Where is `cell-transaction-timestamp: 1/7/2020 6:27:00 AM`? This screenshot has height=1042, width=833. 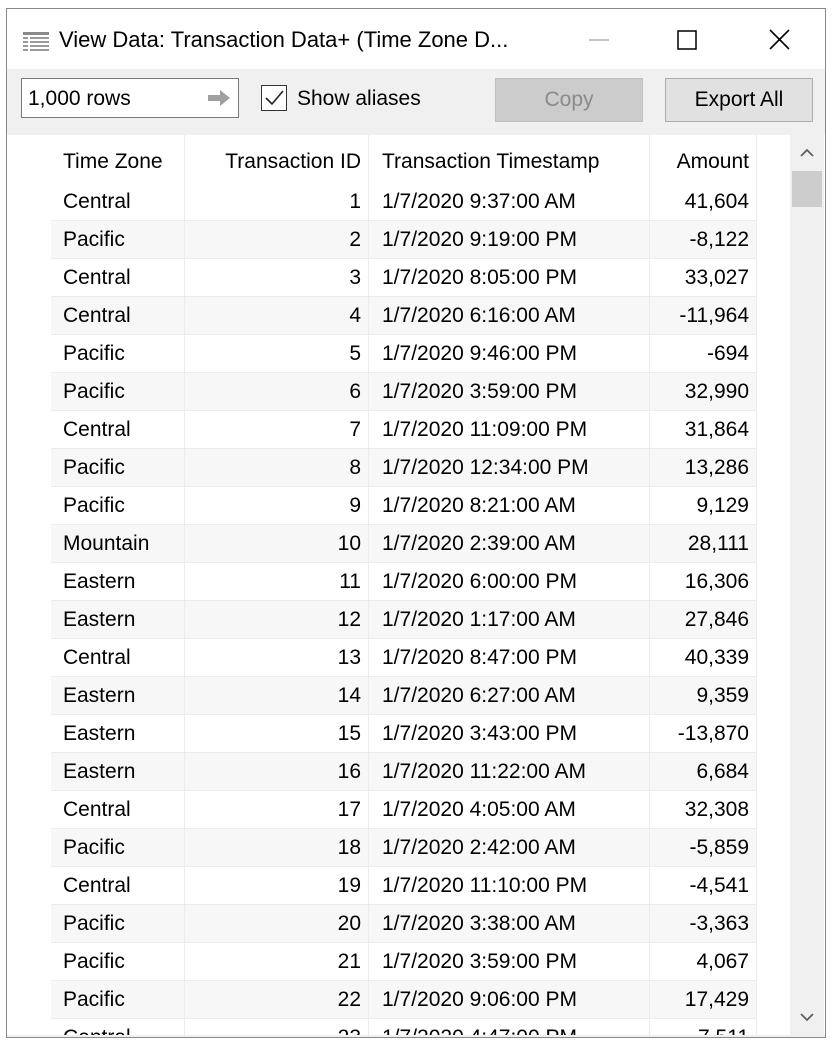 cell-transaction-timestamp: 1/7/2020 6:27:00 AM is located at coordinates (509, 696).